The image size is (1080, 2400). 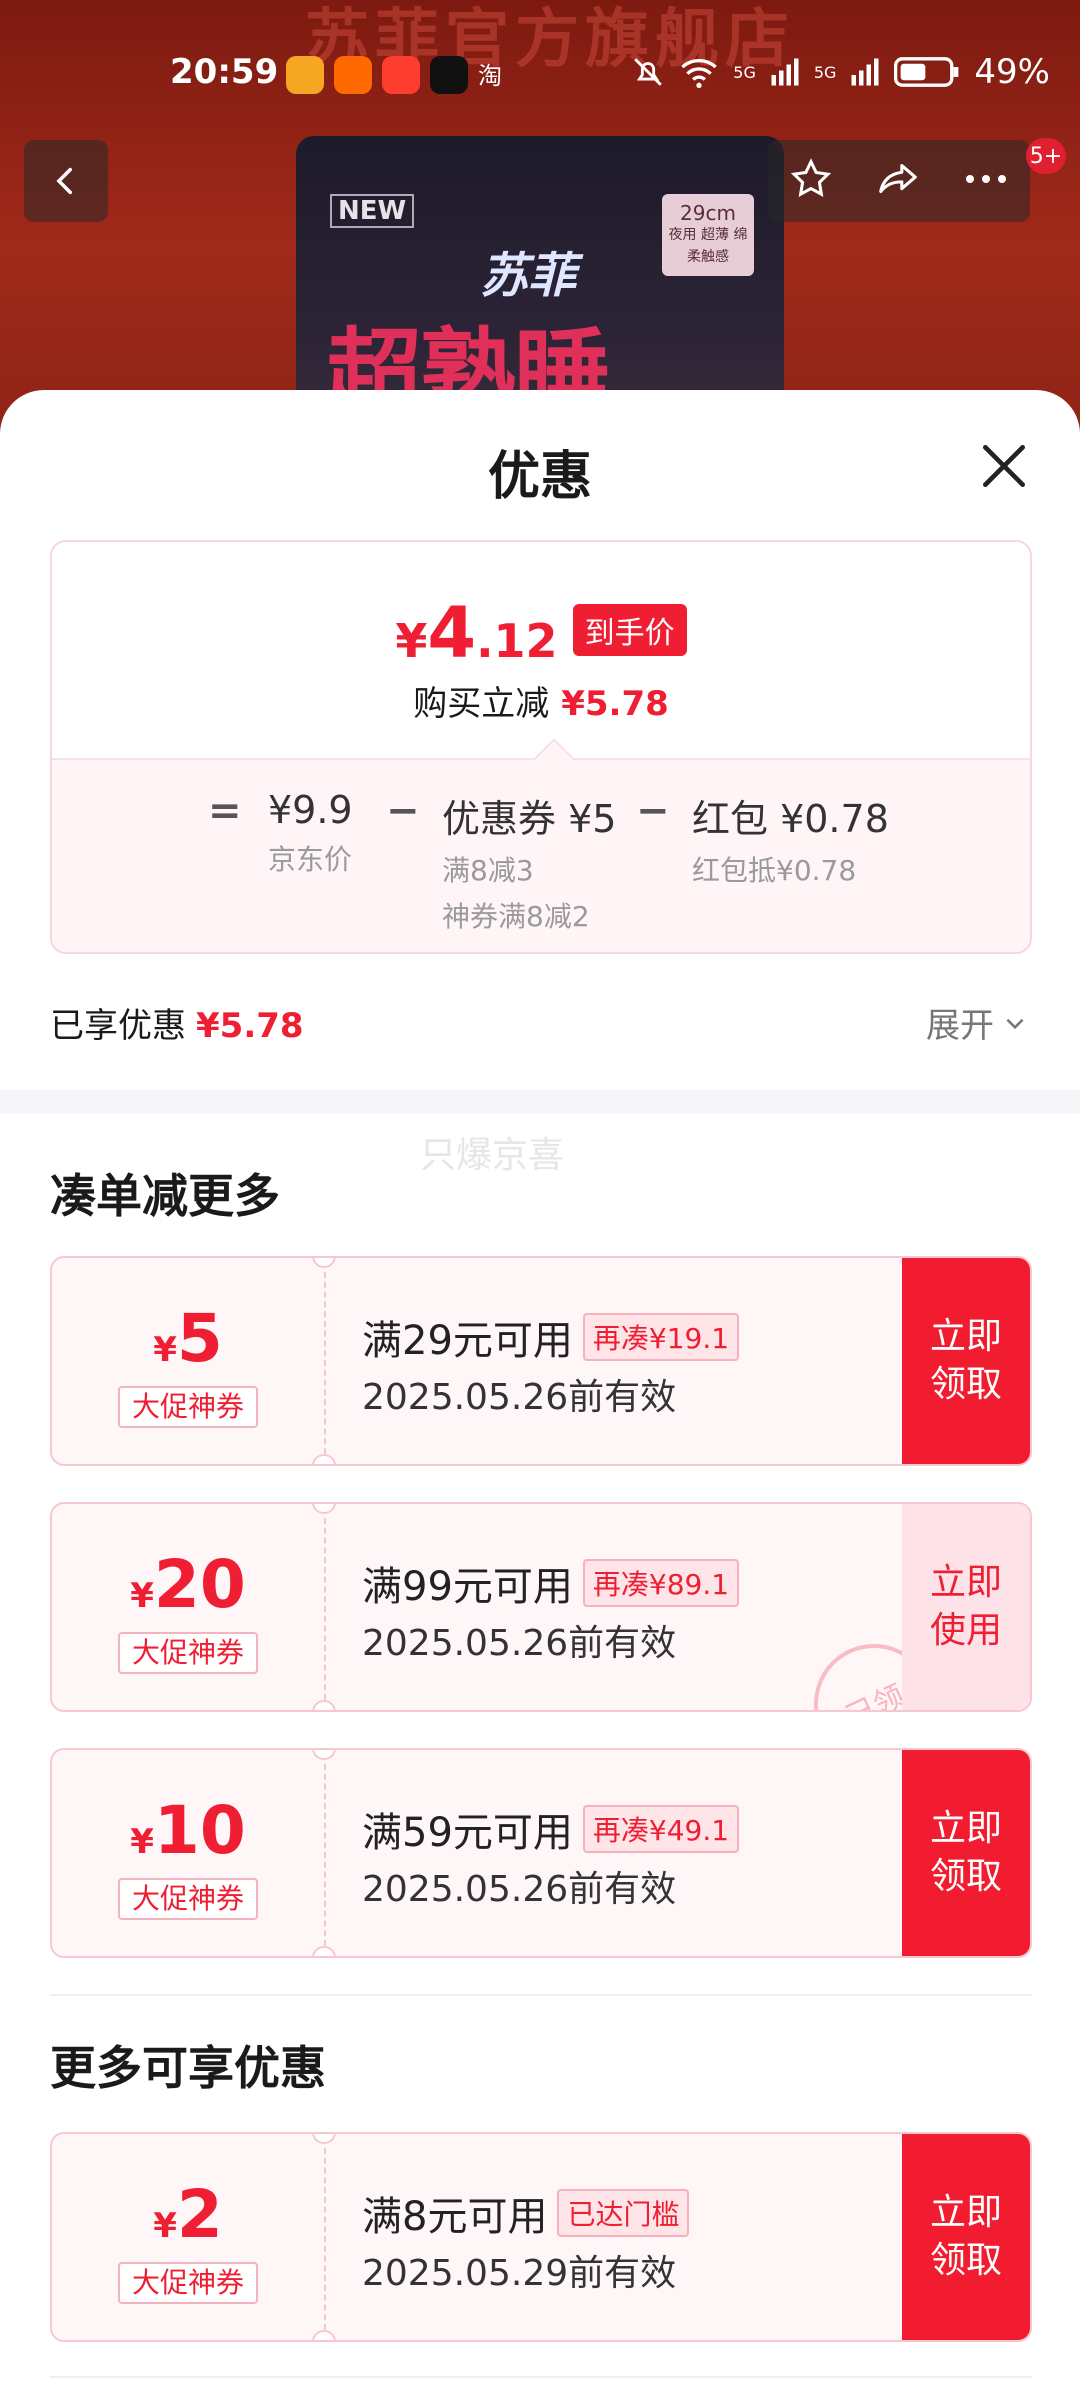 What do you see at coordinates (188, 2068) in the screenshot?
I see `section-title-other: 更多可享优惠` at bounding box center [188, 2068].